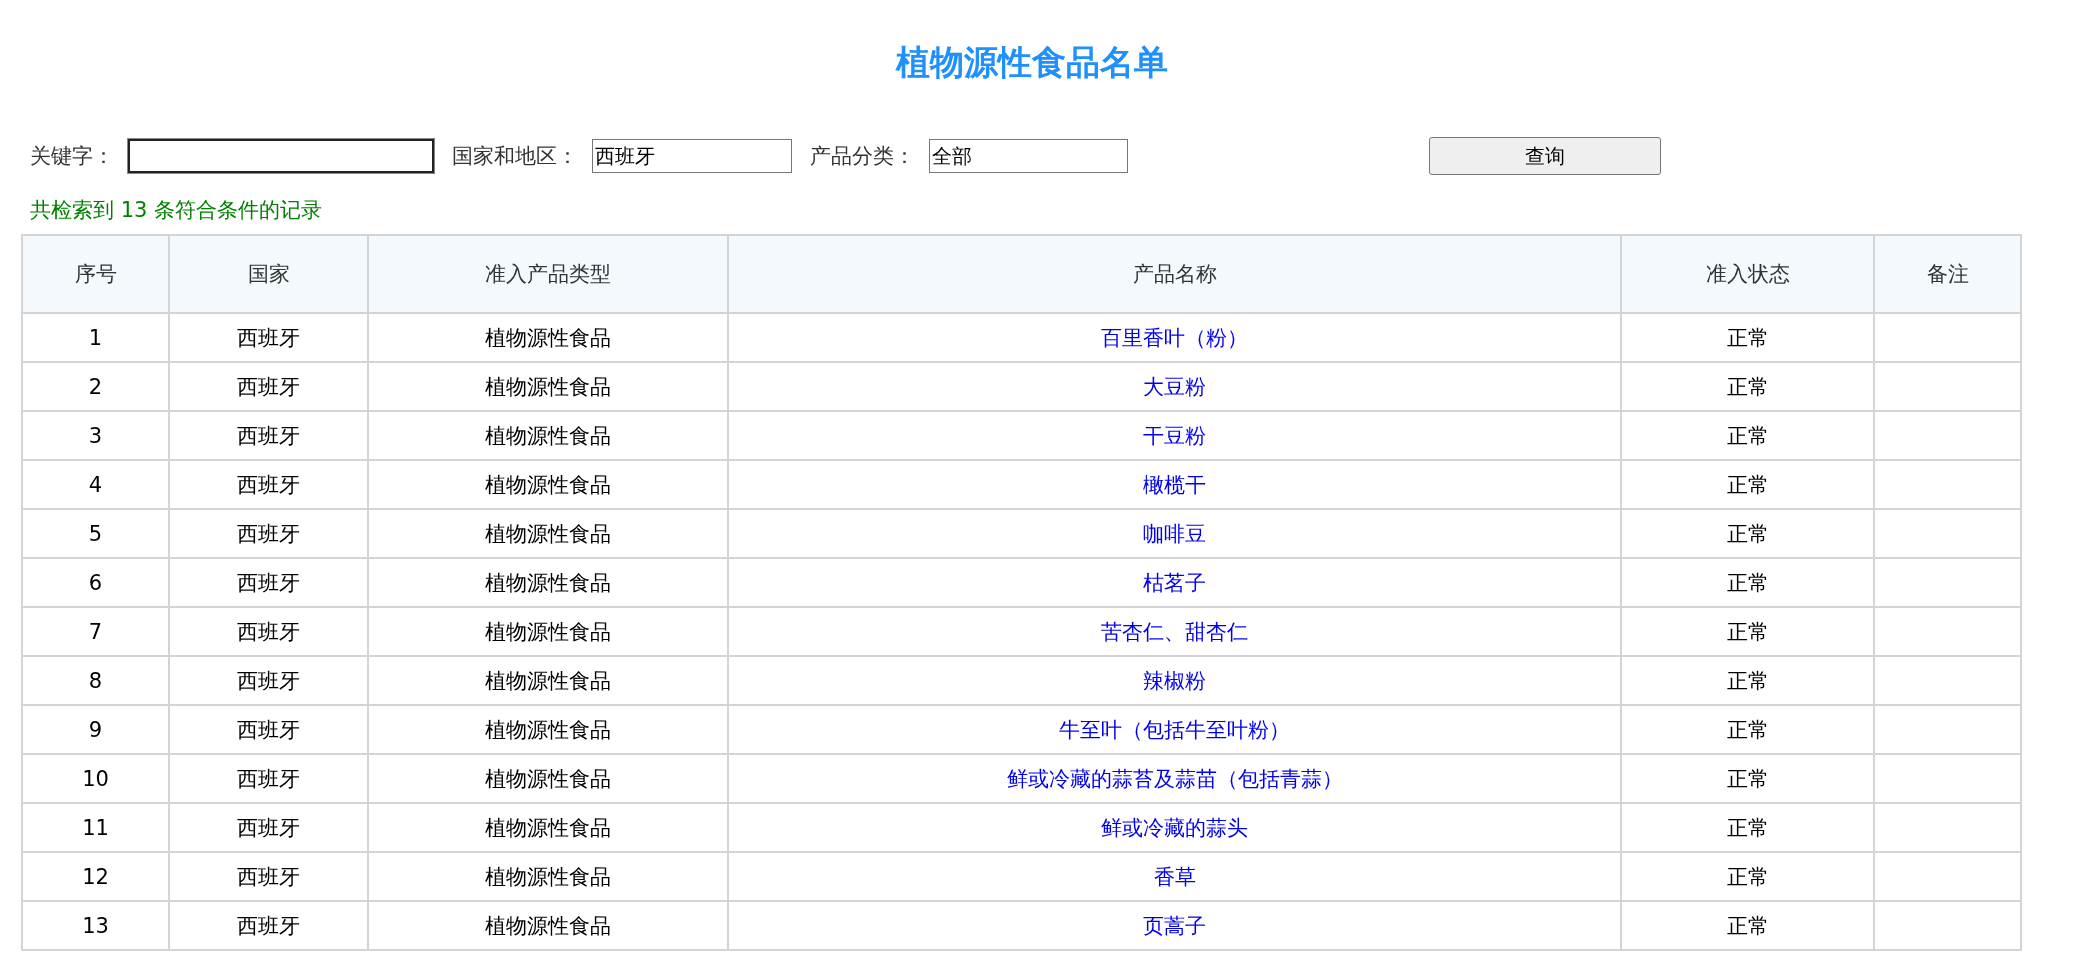 The image size is (2086, 969). What do you see at coordinates (95, 827) in the screenshot?
I see `table-cell: 11` at bounding box center [95, 827].